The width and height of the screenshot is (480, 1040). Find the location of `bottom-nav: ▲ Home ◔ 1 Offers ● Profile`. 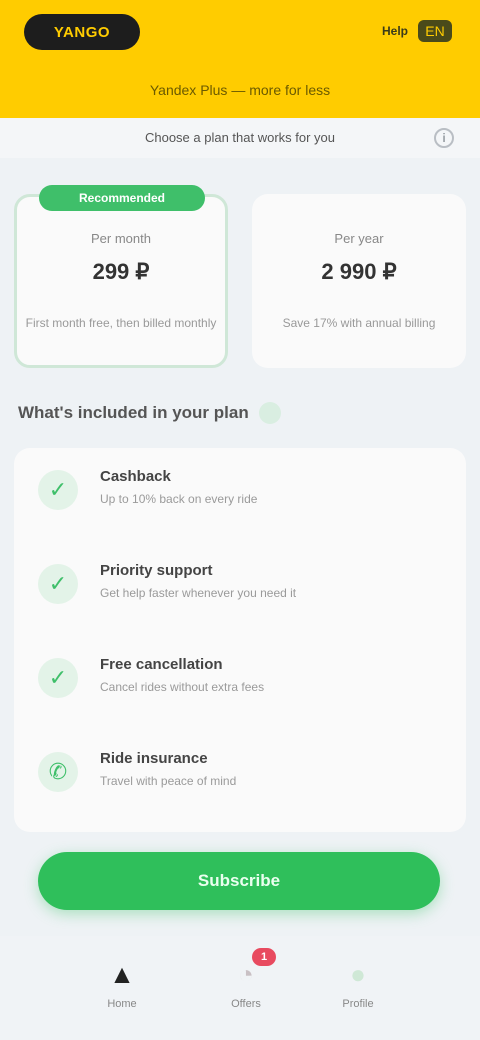

bottom-nav: ▲ Home ◔ 1 Offers ● Profile is located at coordinates (240, 988).